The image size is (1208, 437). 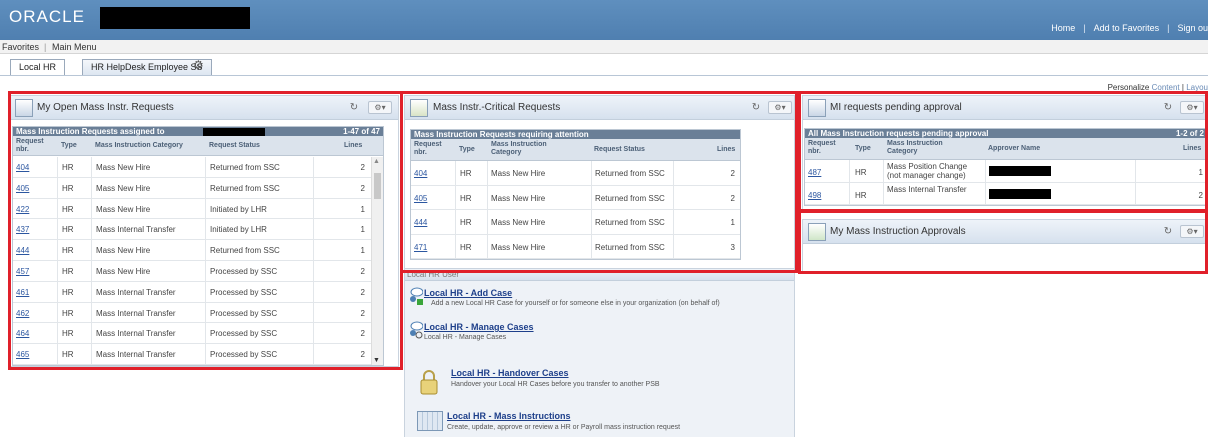 What do you see at coordinates (1063, 28) in the screenshot?
I see `home-link: Home` at bounding box center [1063, 28].